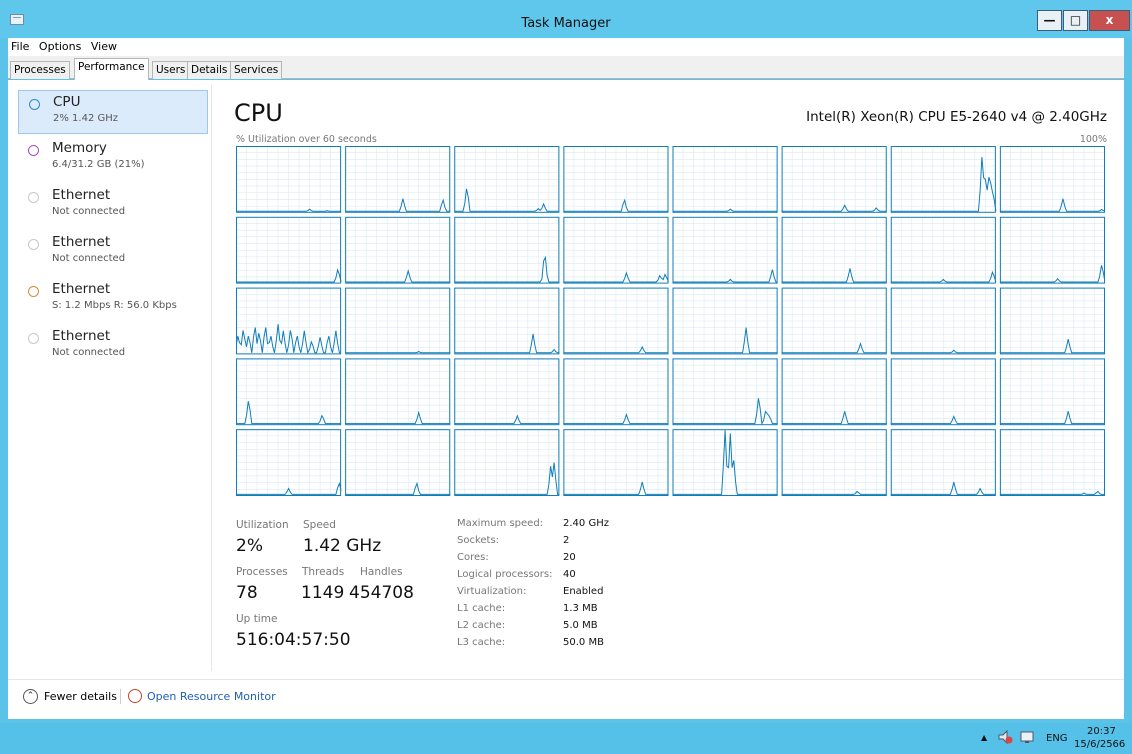 Image resolution: width=1132 pixels, height=754 pixels. Describe the element at coordinates (580, 608) in the screenshot. I see `detail-value: 1.3 MB` at that location.